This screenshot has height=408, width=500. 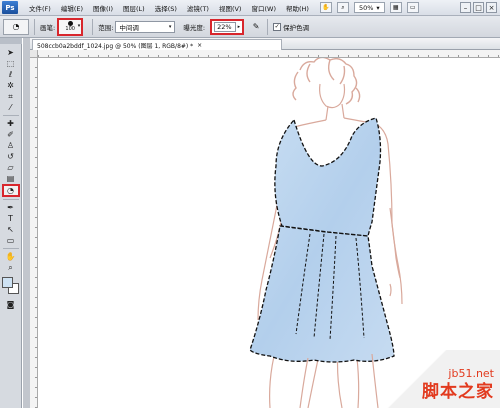 I want to click on marquee-icon: ⬚, so click(x=11, y=63).